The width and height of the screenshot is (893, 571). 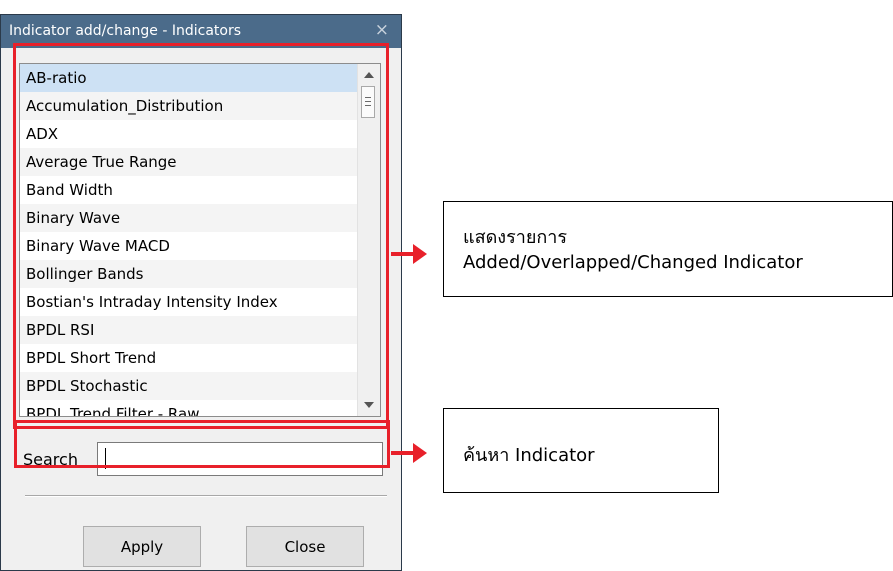 I want to click on close-icon: ×, so click(x=382, y=30).